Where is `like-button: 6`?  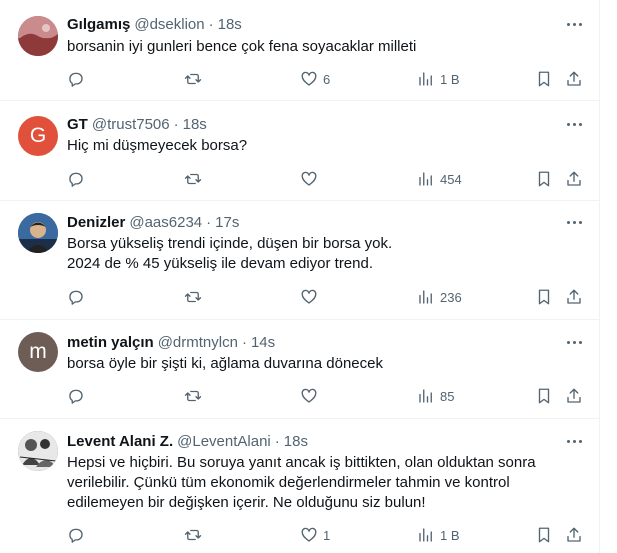 like-button: 6 is located at coordinates (315, 79).